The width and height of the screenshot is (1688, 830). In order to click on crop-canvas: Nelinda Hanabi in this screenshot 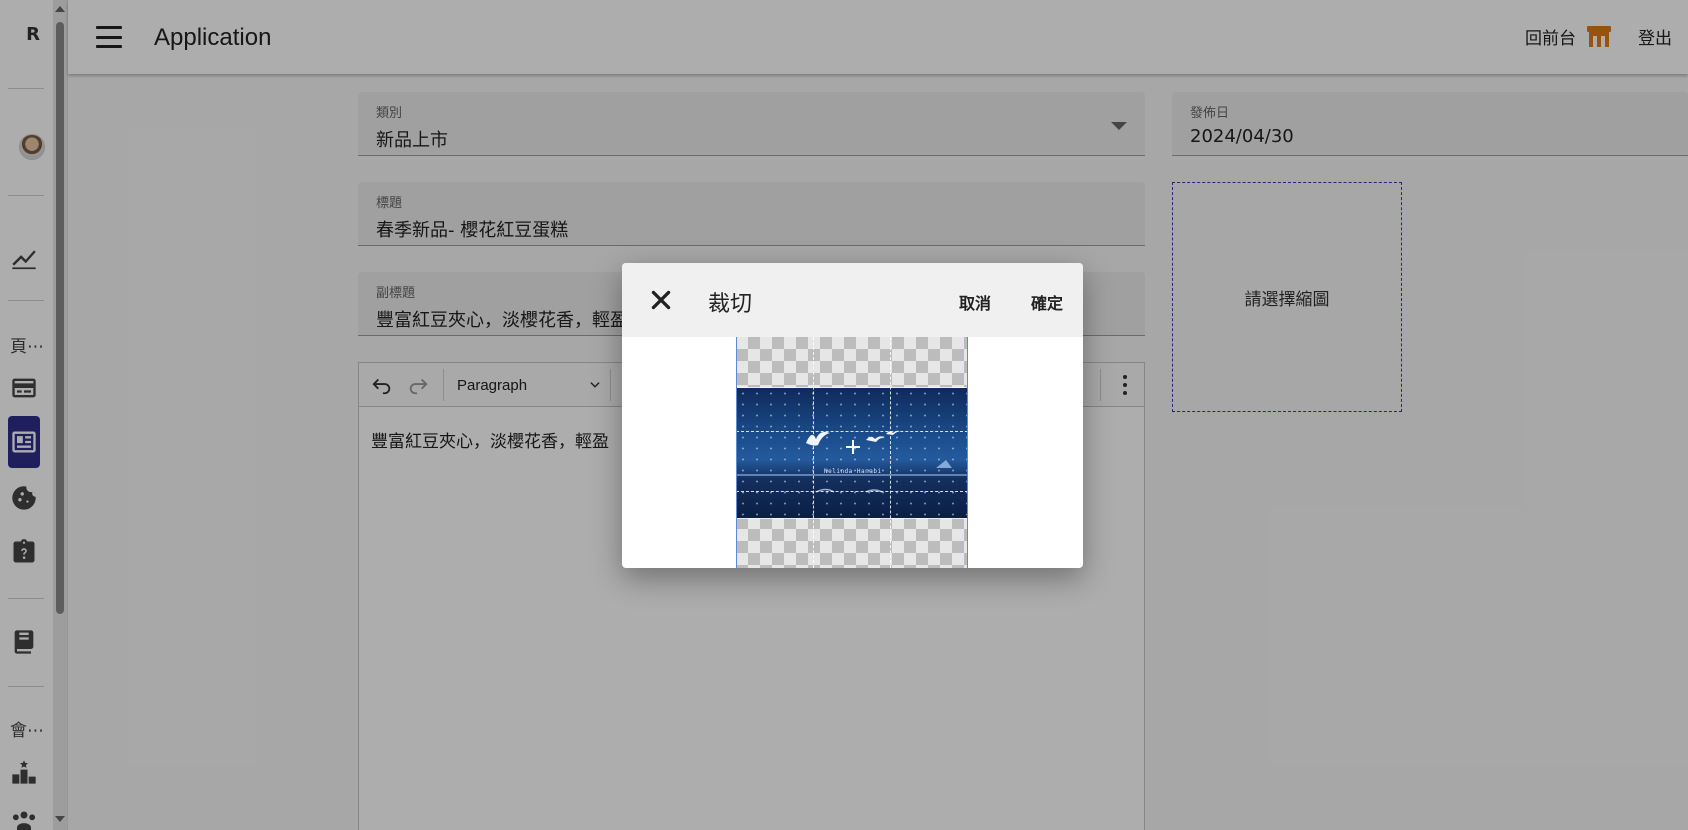, I will do `click(852, 452)`.